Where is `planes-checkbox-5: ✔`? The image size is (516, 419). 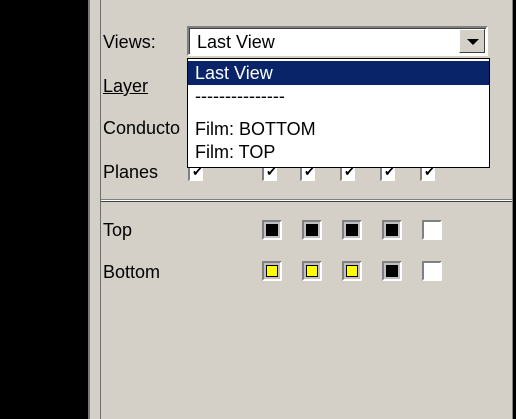
planes-checkbox-5: ✔ is located at coordinates (387, 173).